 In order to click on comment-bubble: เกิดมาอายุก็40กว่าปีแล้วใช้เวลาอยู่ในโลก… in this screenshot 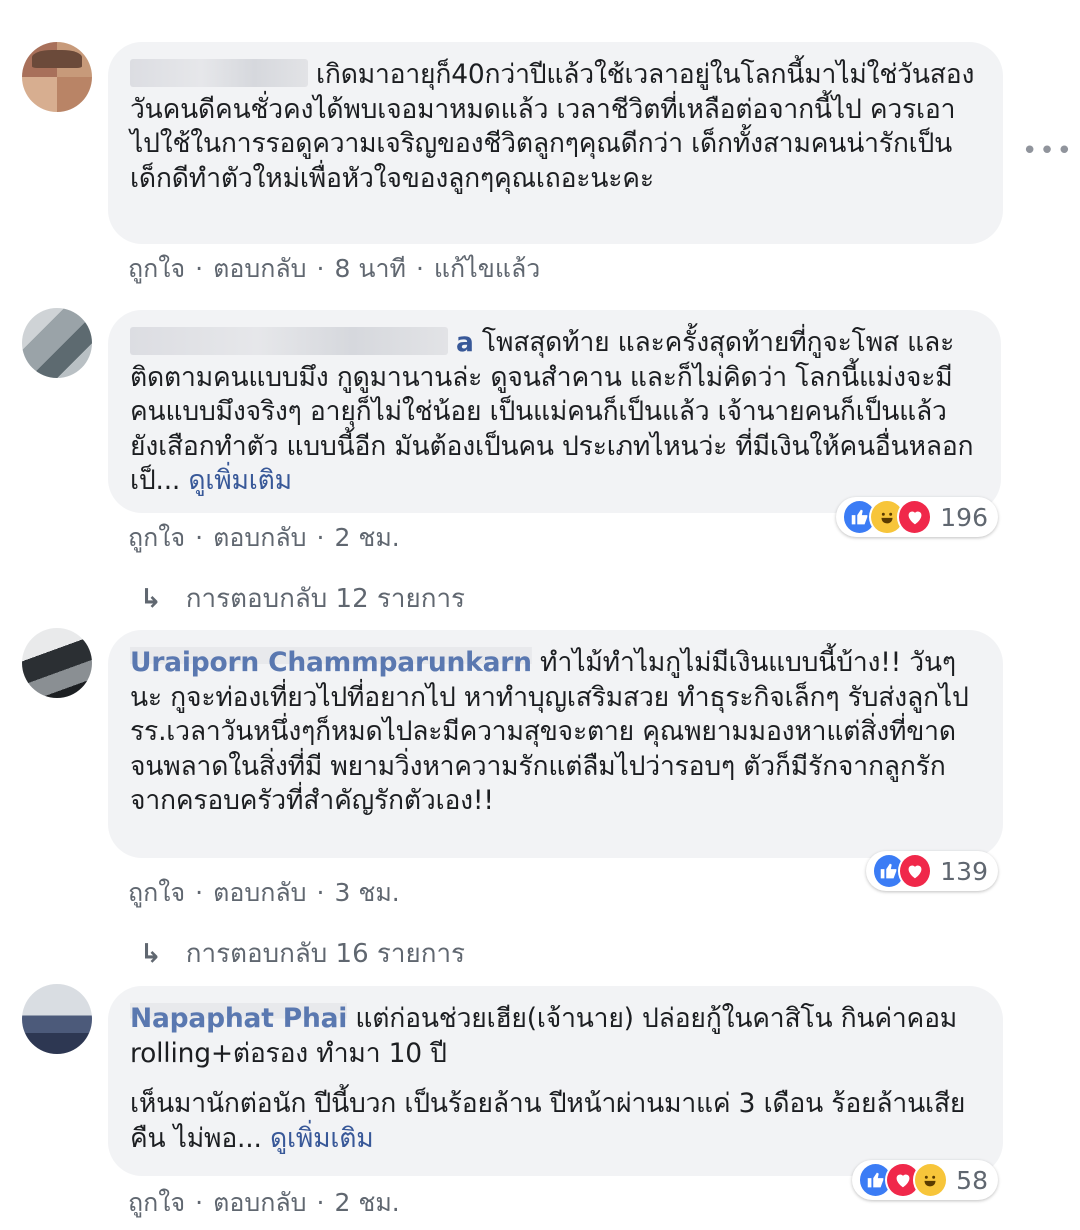, I will do `click(555, 143)`.